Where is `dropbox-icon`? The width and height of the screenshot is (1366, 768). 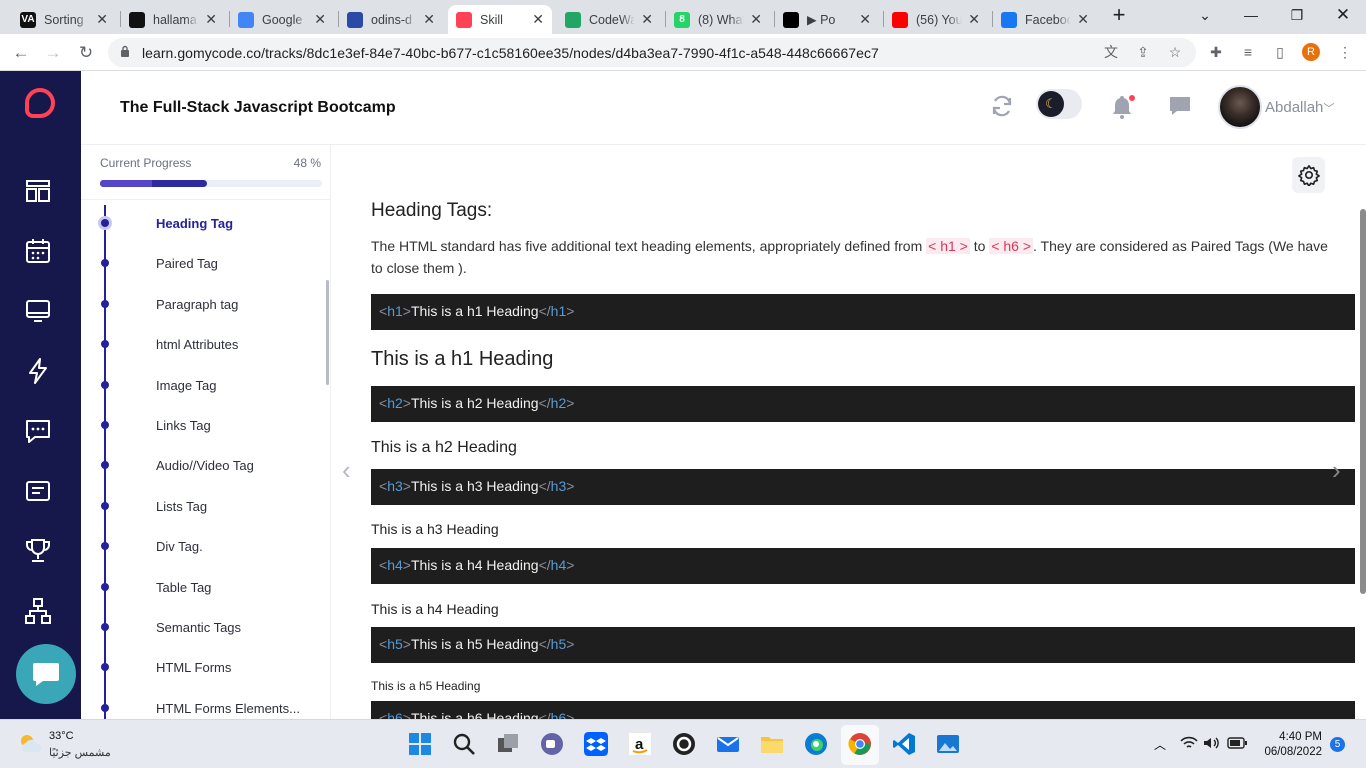 dropbox-icon is located at coordinates (596, 744).